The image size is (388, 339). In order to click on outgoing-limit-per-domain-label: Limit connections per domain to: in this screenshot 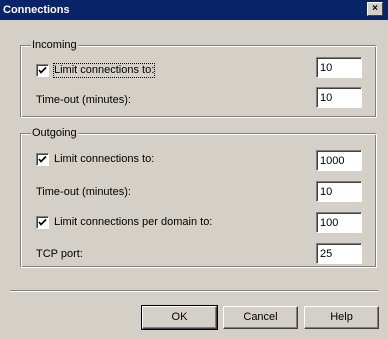, I will do `click(133, 222)`.